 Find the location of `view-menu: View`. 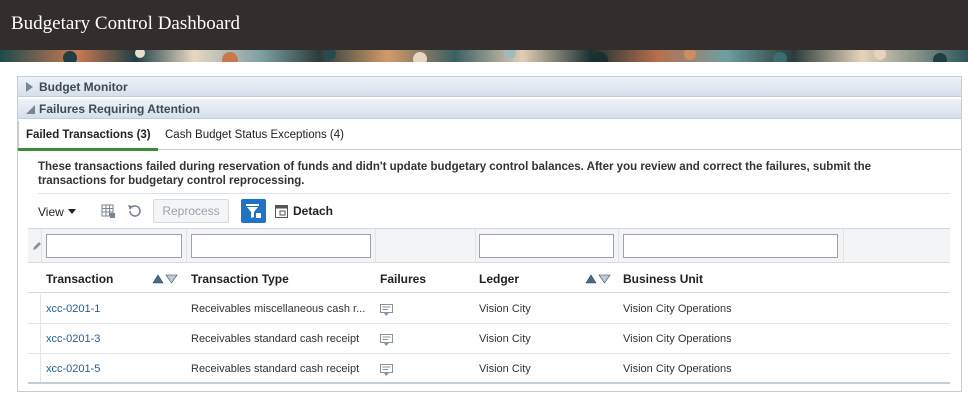

view-menu: View is located at coordinates (57, 212).